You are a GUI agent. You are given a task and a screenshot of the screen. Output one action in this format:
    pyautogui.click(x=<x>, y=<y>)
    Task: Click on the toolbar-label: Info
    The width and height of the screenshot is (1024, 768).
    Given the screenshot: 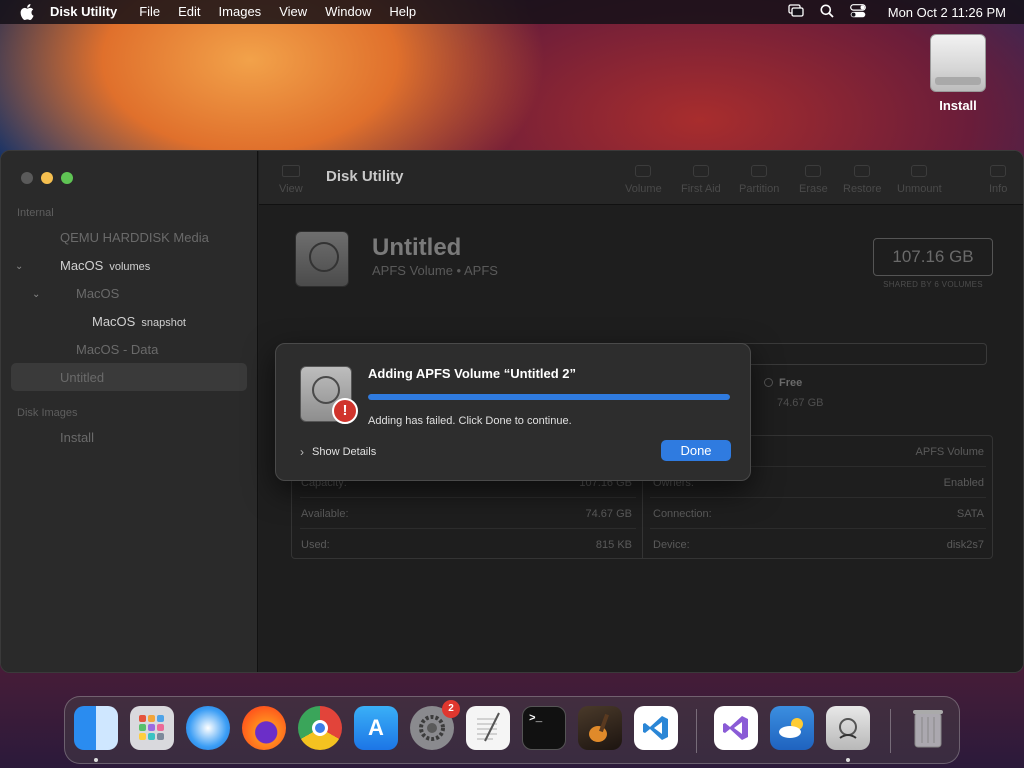 What is the action you would take?
    pyautogui.click(x=998, y=189)
    